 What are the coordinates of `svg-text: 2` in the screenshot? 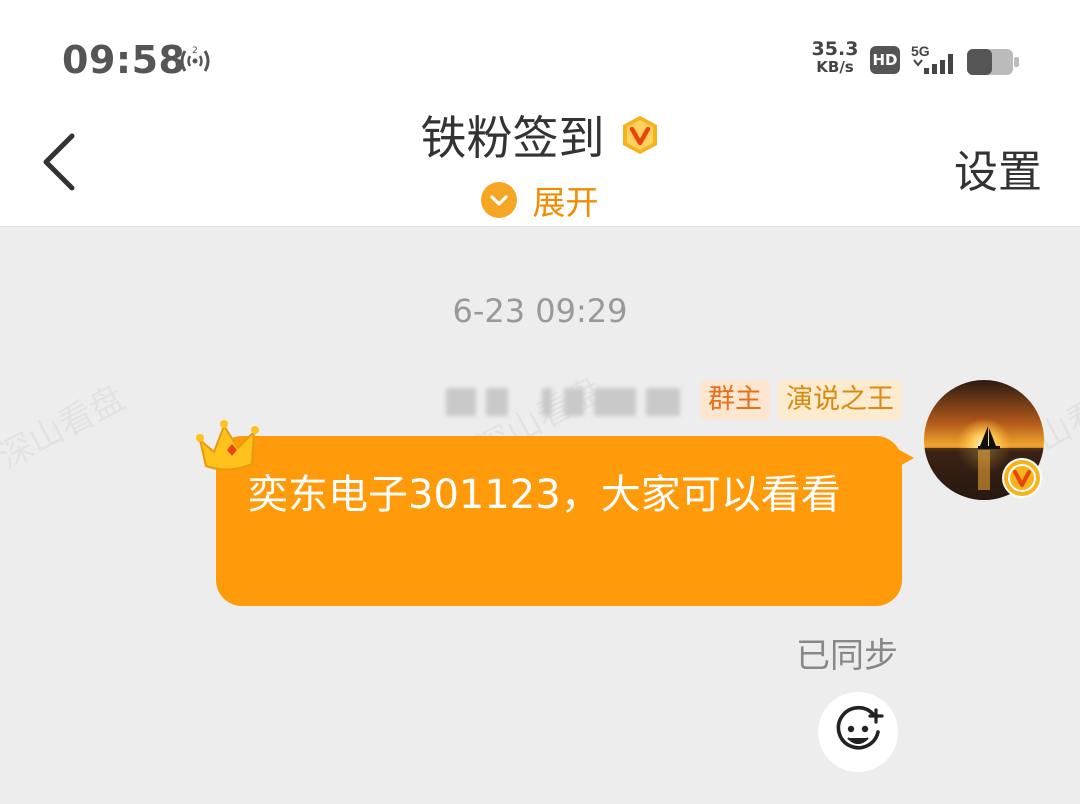 It's located at (195, 51).